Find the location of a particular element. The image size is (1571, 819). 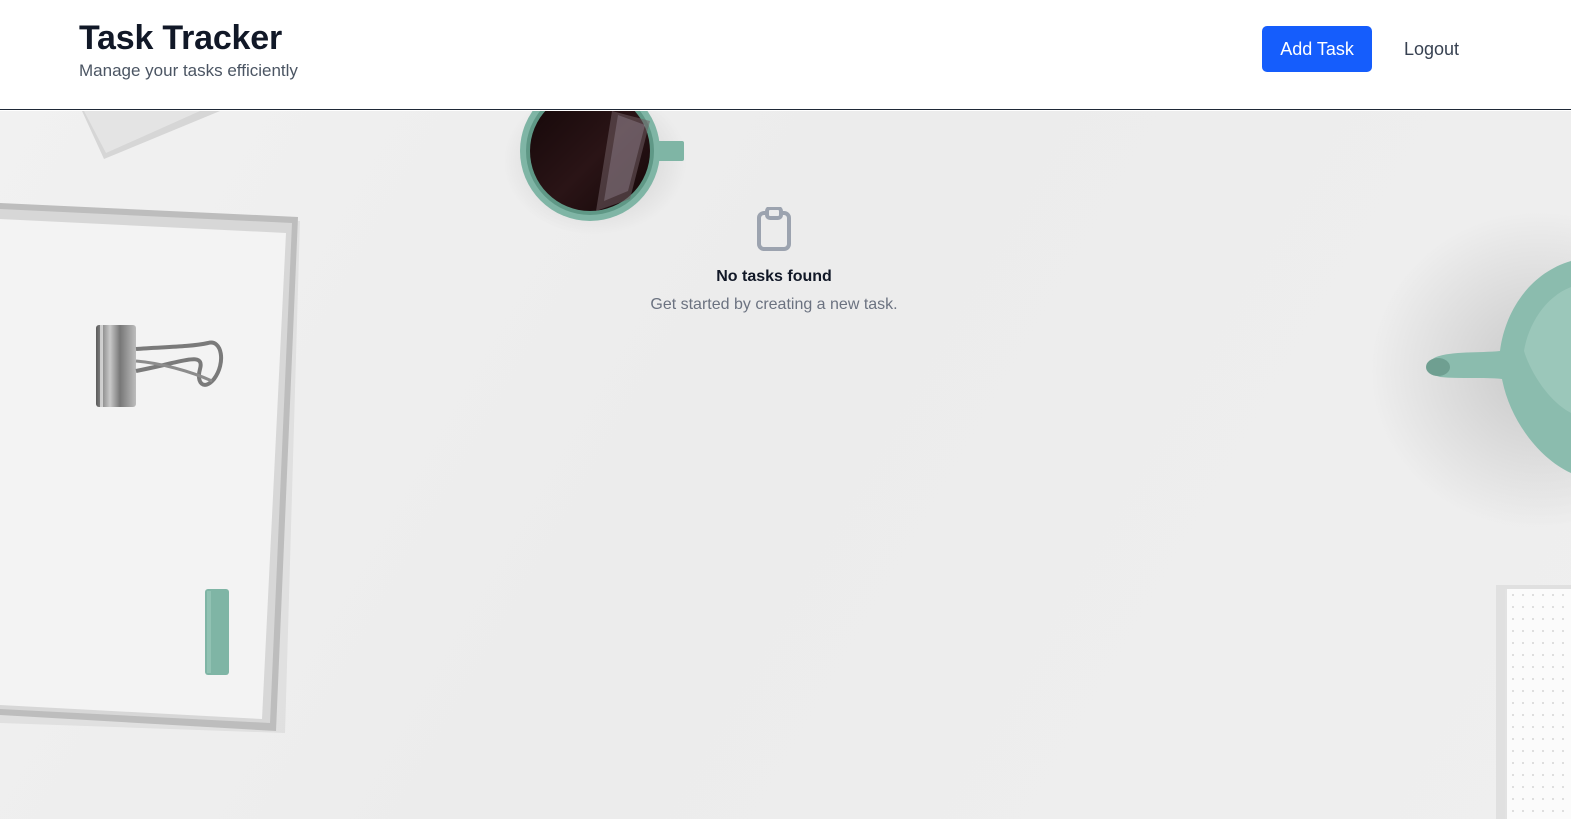

laptop-corner is located at coordinates (151, 135).